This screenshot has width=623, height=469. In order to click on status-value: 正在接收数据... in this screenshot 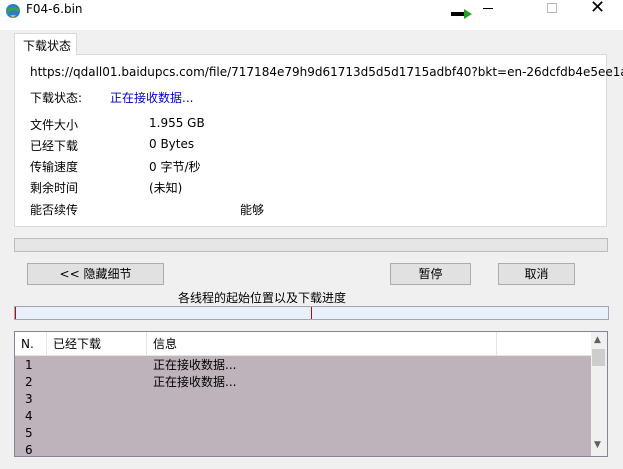, I will do `click(152, 98)`.